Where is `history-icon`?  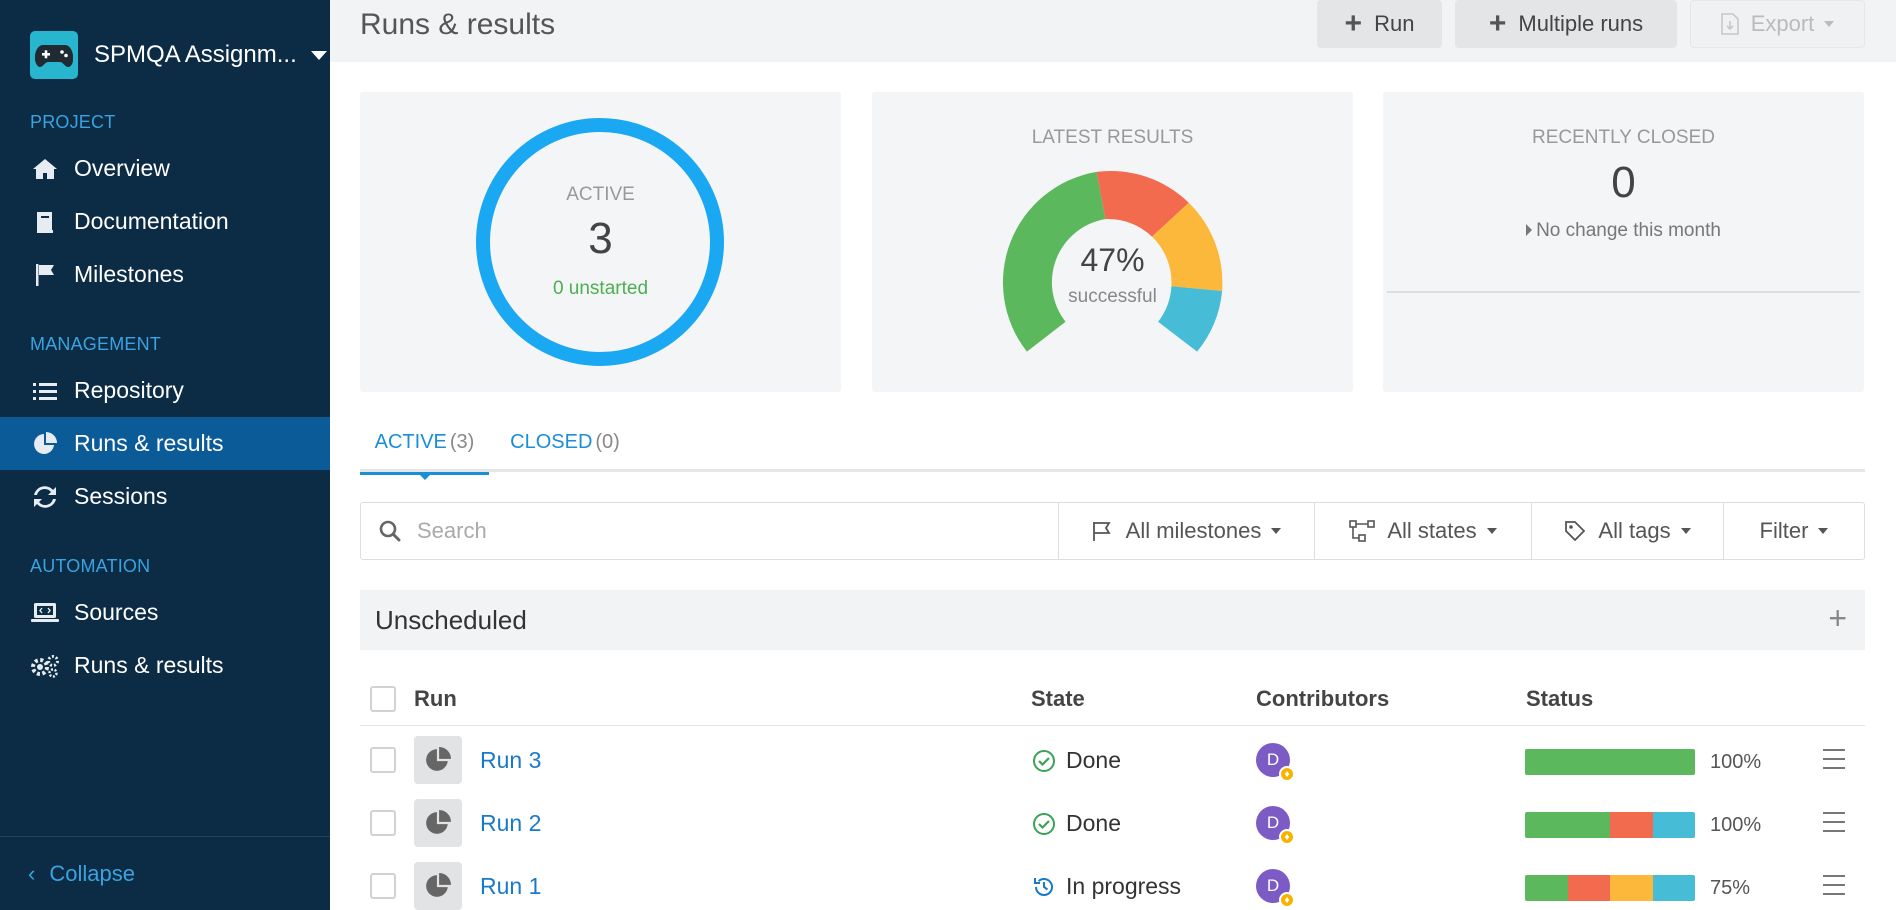 history-icon is located at coordinates (1044, 887).